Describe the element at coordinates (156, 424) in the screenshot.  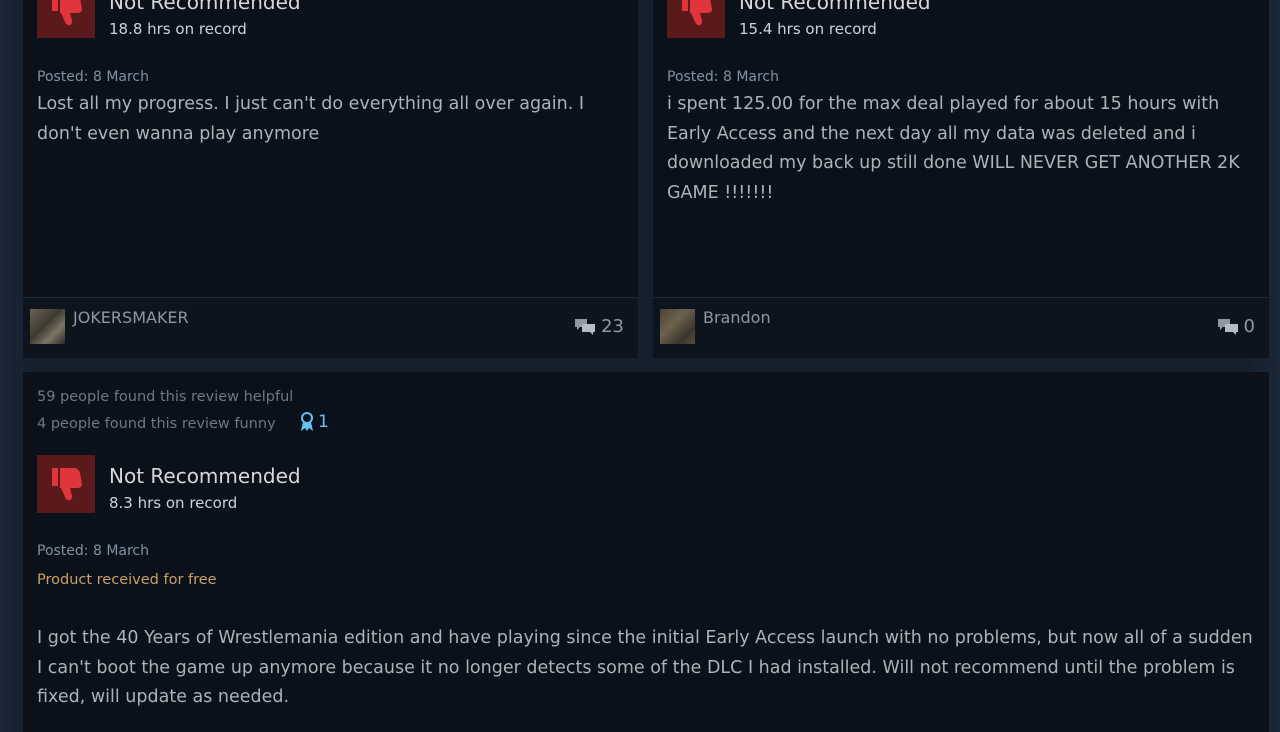
I see `funny-count: 4 people found this review funny` at that location.